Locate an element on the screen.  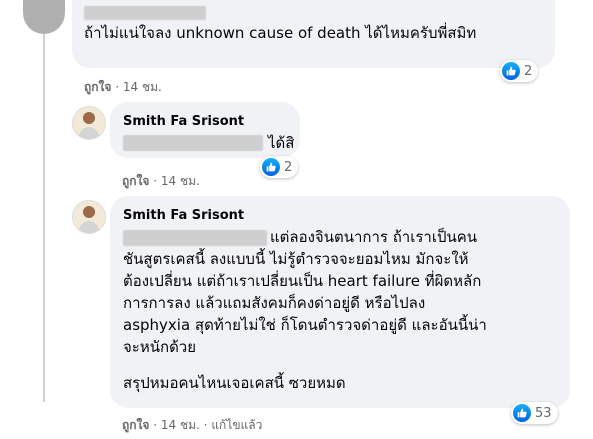
comment-text: ได้สิ is located at coordinates (281, 143).